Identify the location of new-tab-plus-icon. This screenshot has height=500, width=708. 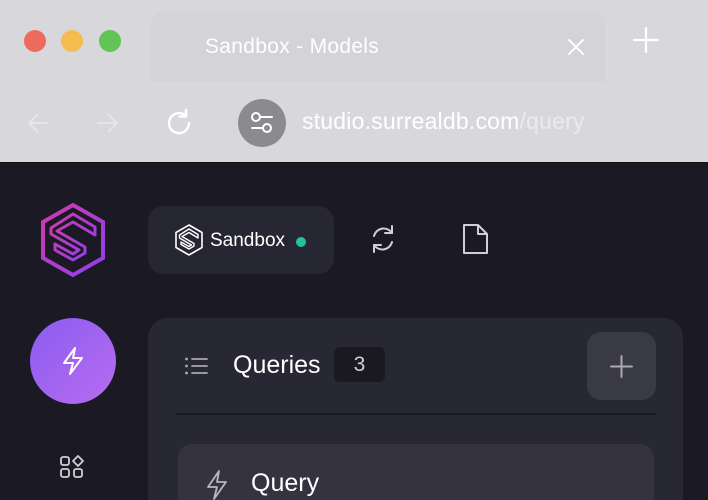
(646, 40).